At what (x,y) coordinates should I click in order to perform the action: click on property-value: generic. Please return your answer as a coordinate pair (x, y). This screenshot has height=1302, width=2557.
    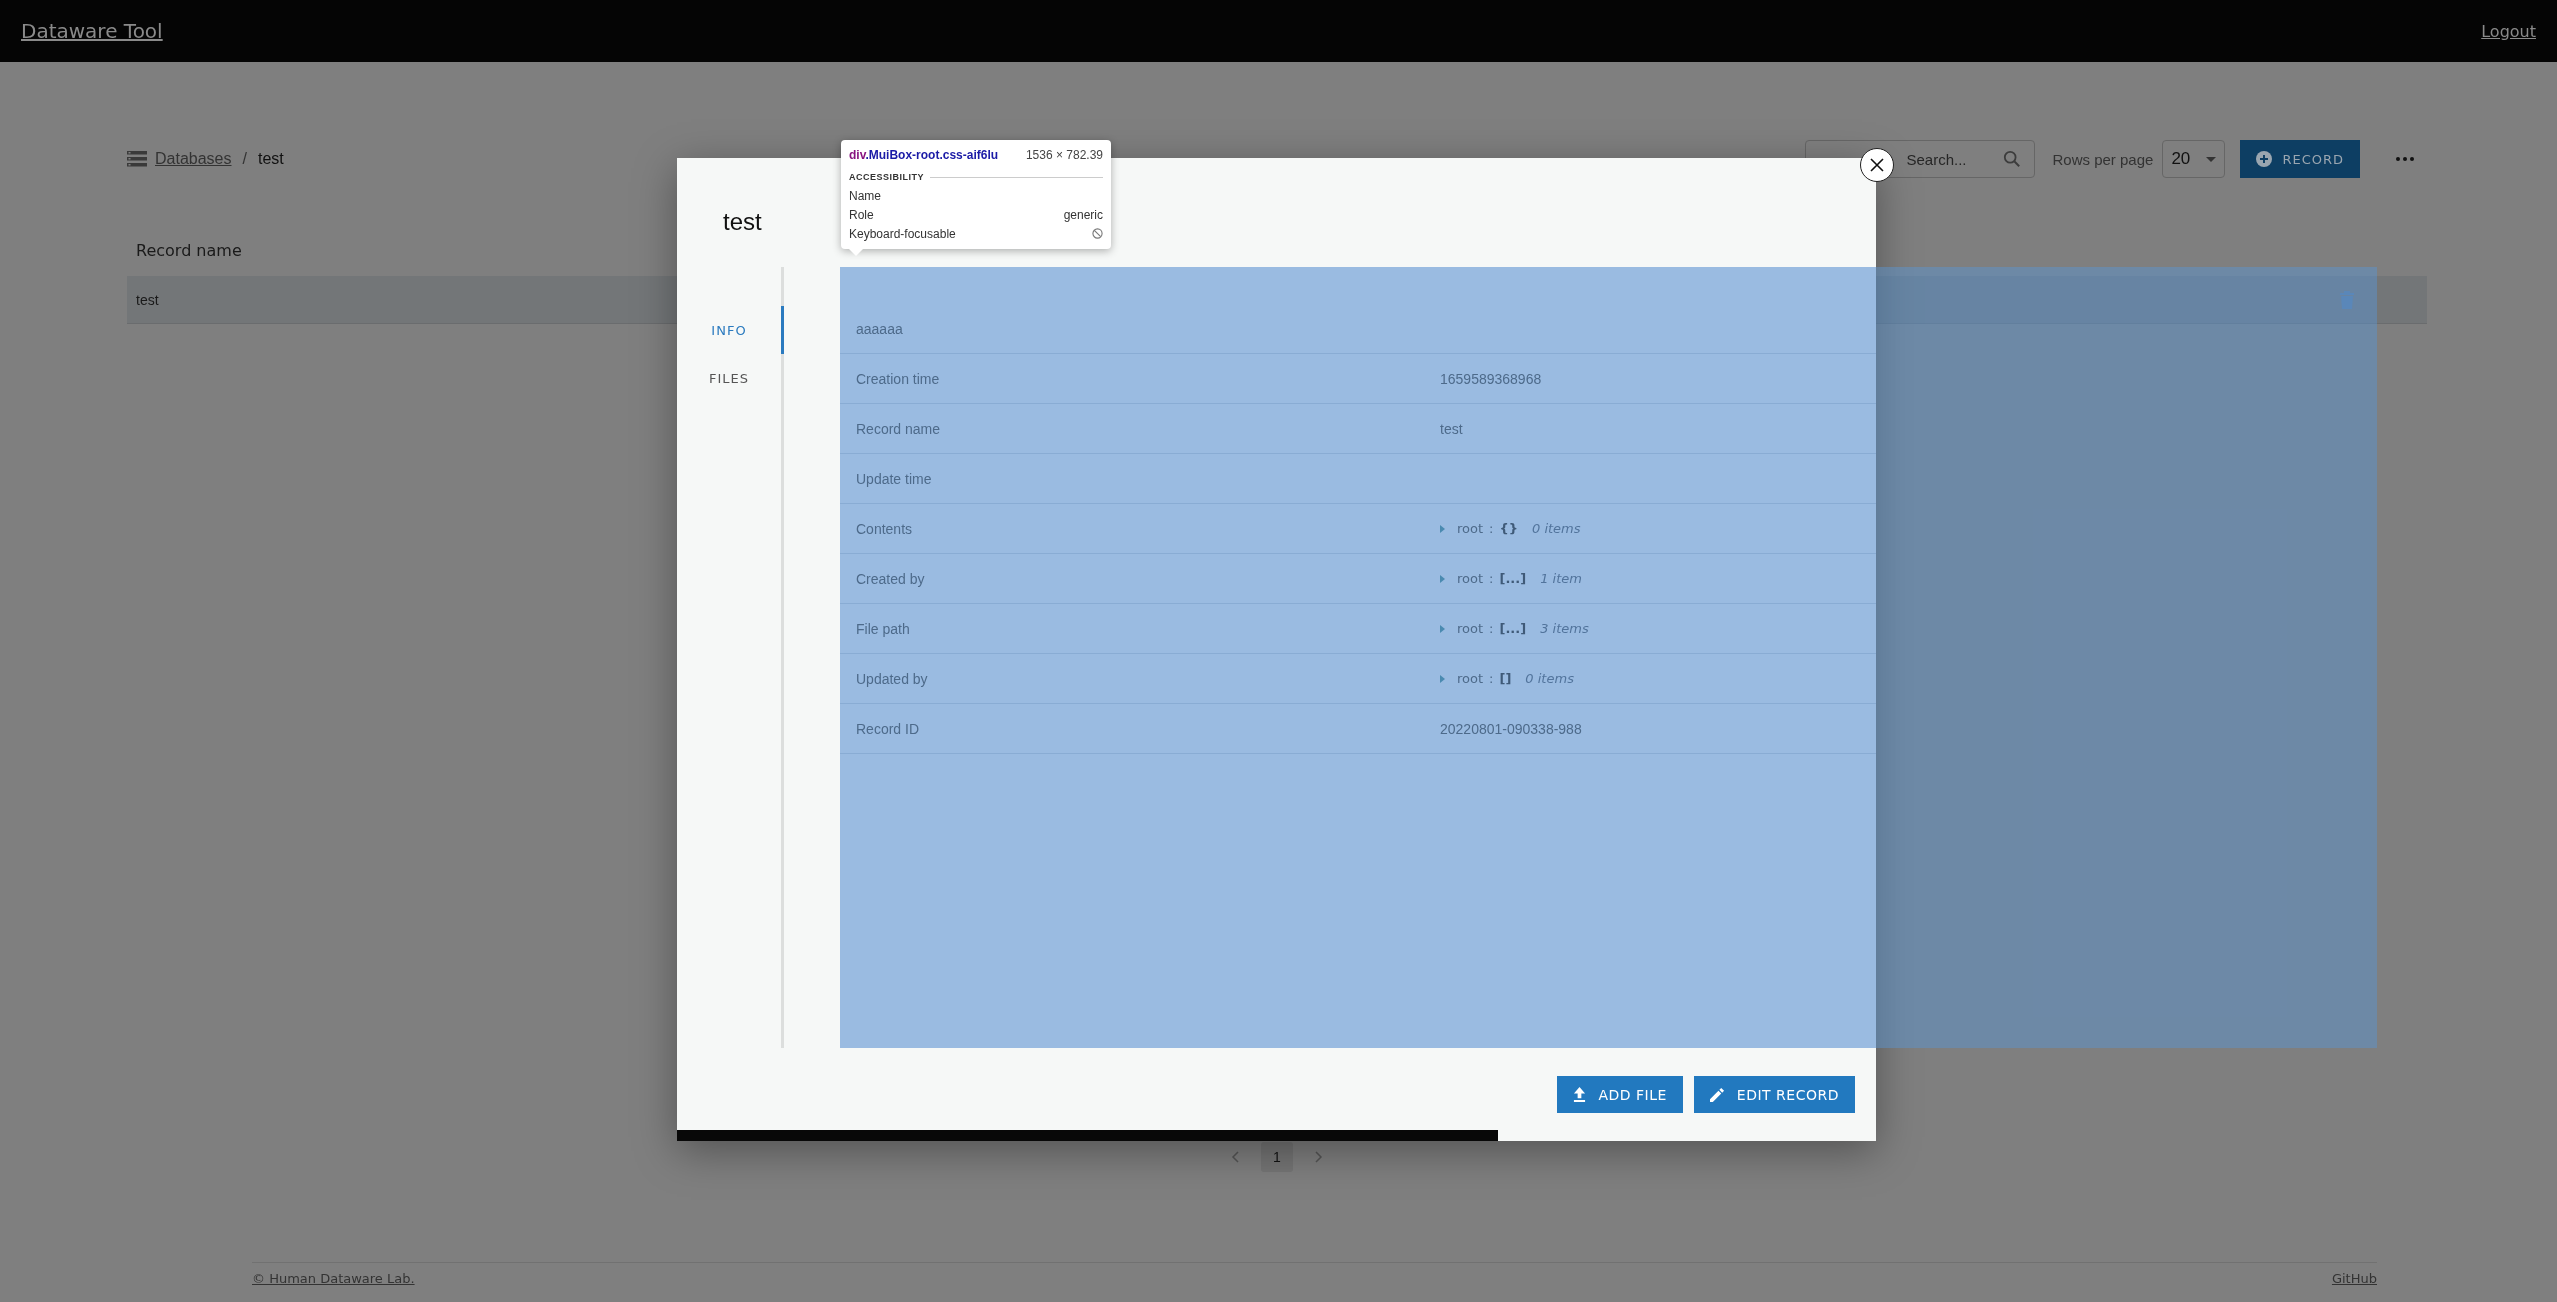
    Looking at the image, I should click on (1083, 214).